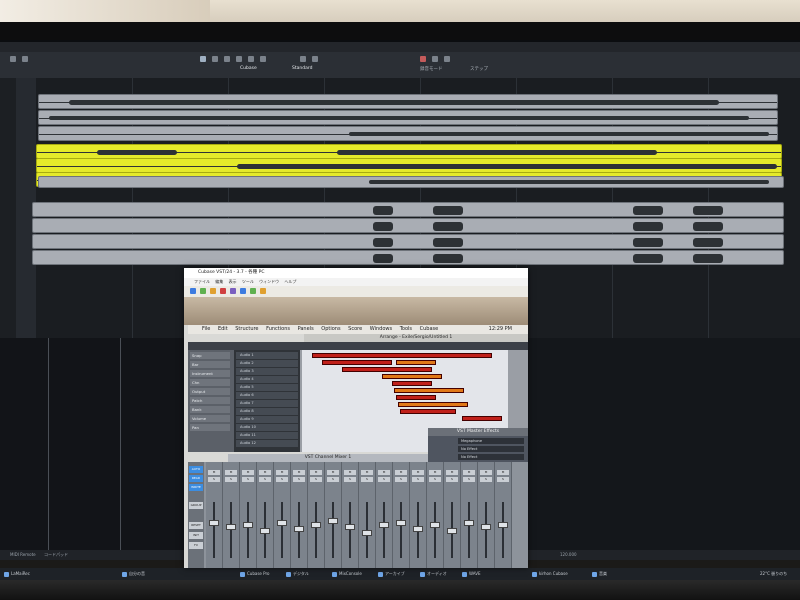  I want to click on menu-item: 編集, so click(219, 281).